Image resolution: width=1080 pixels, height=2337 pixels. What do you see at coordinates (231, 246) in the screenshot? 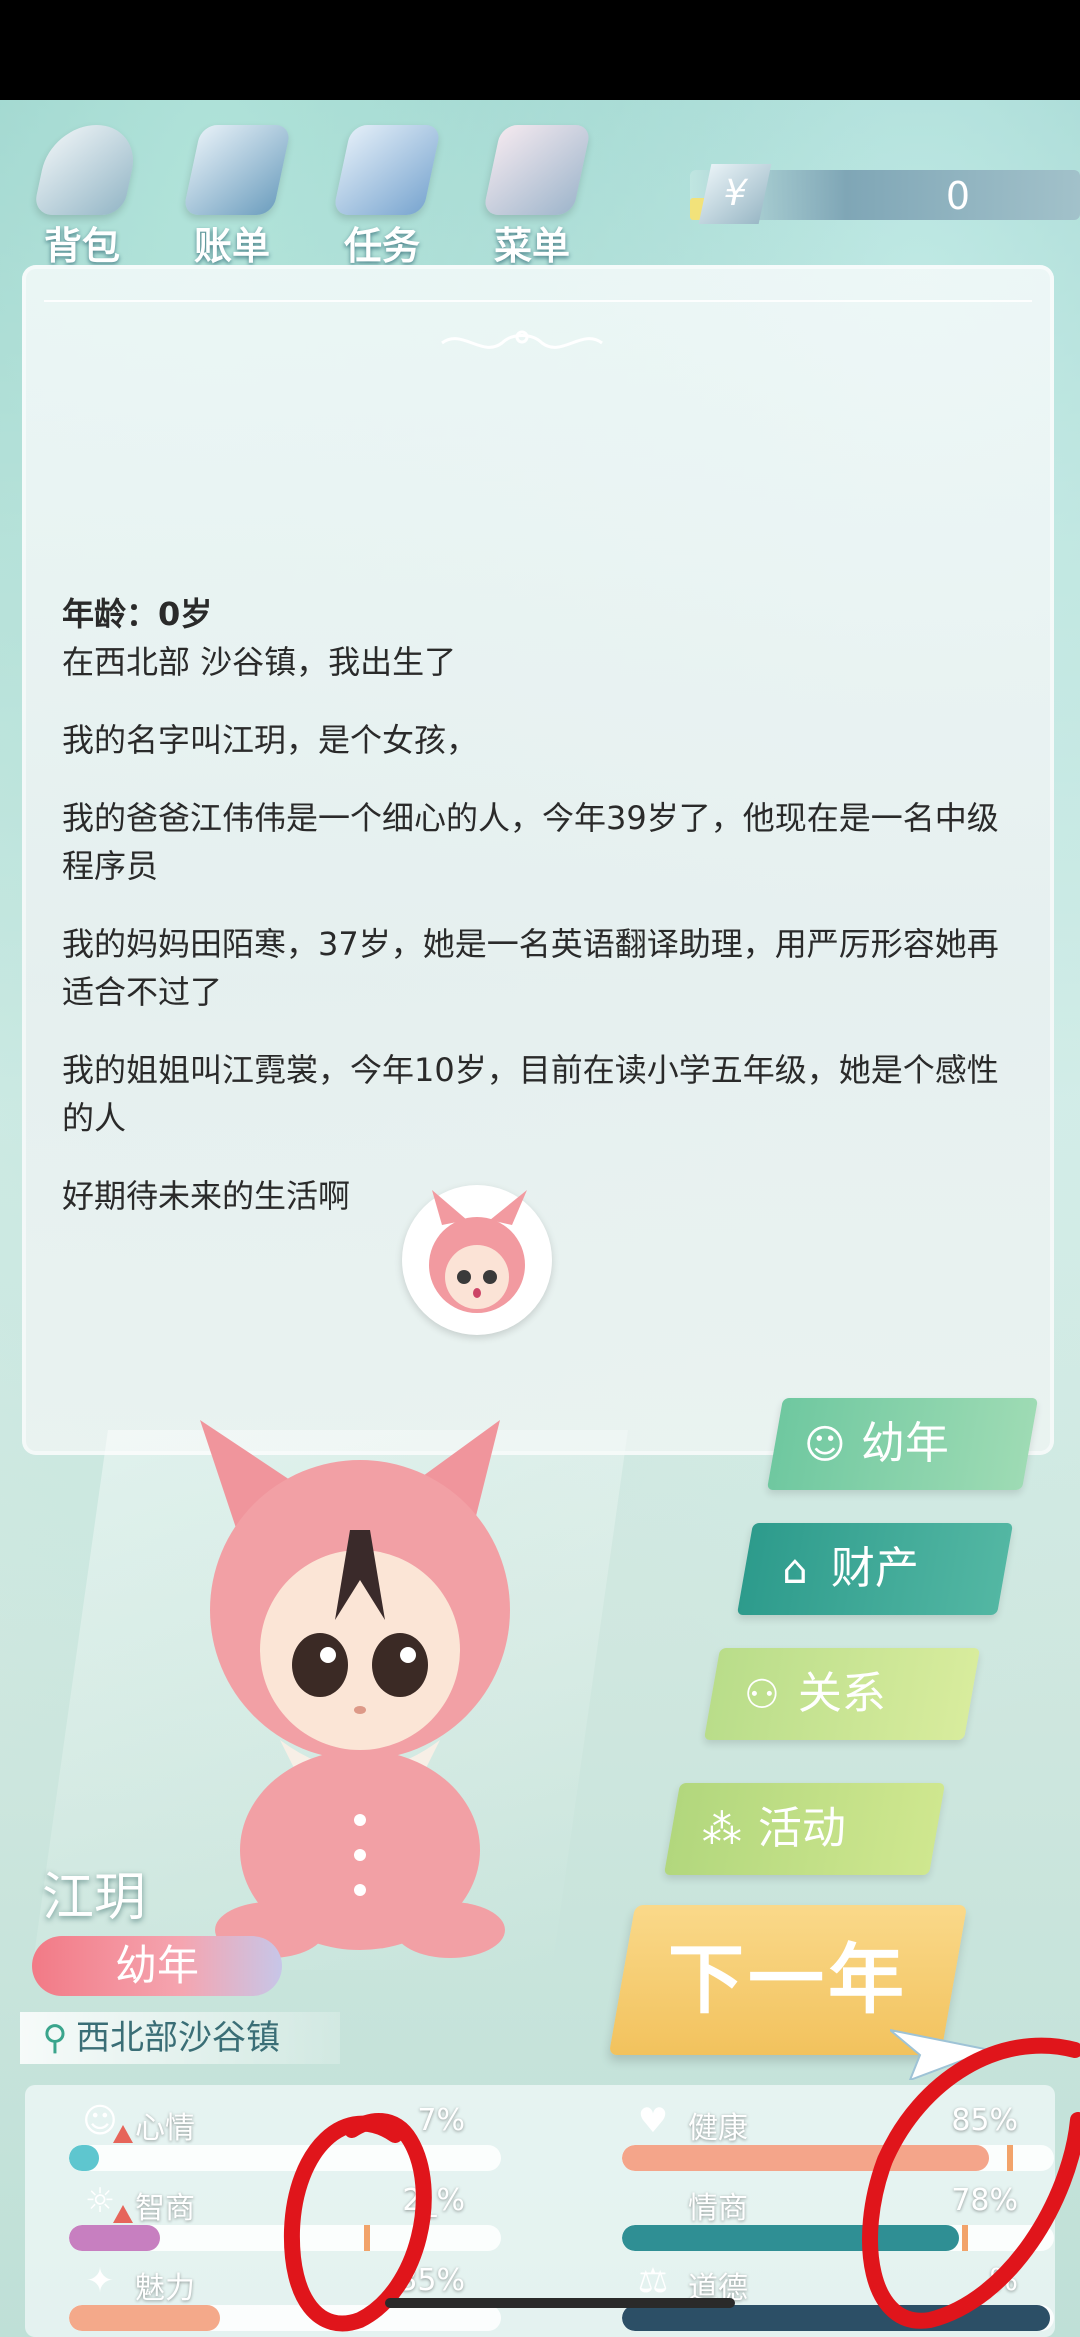
I see `bill-label: 账单` at bounding box center [231, 246].